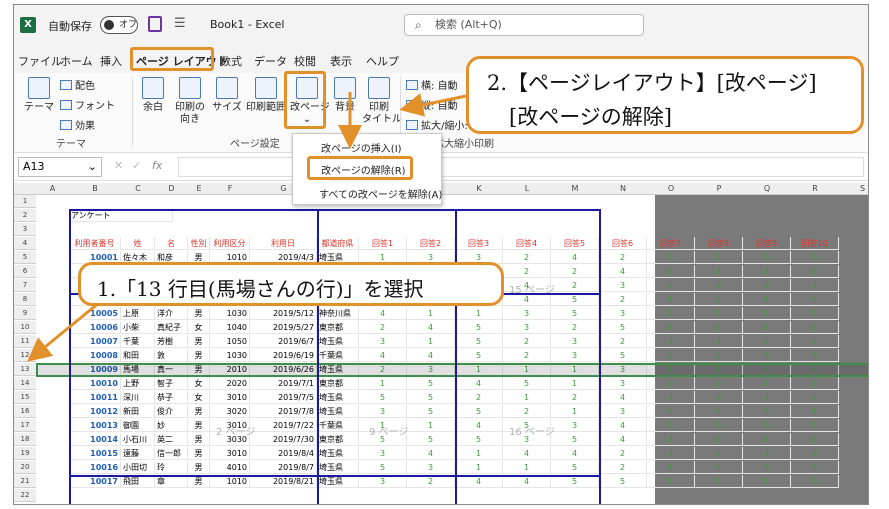  Describe the element at coordinates (590, 117) in the screenshot. I see `callout-step-2-line-2: [改ページの解除]` at that location.